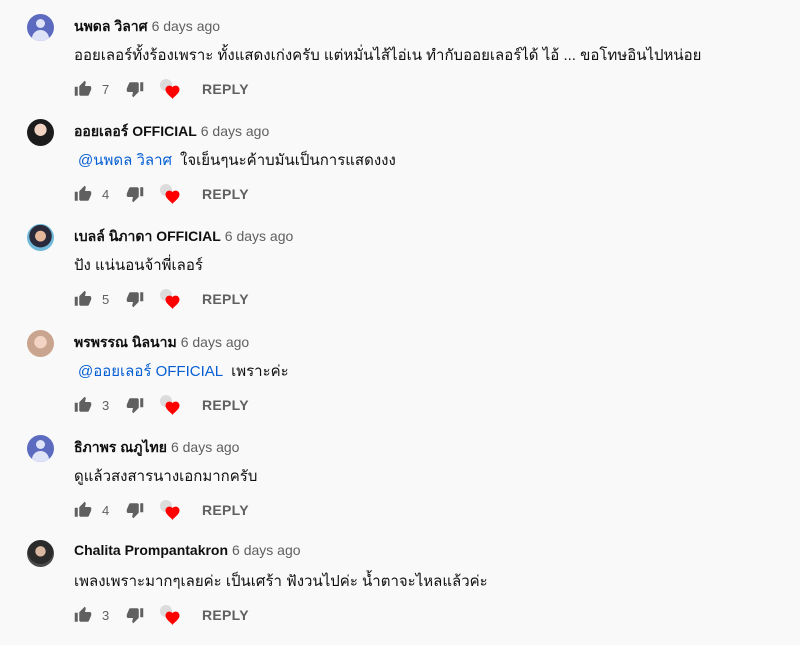 The width and height of the screenshot is (800, 645). I want to click on comment-header: นพดล วิลาศ 6 days ago, so click(147, 27).